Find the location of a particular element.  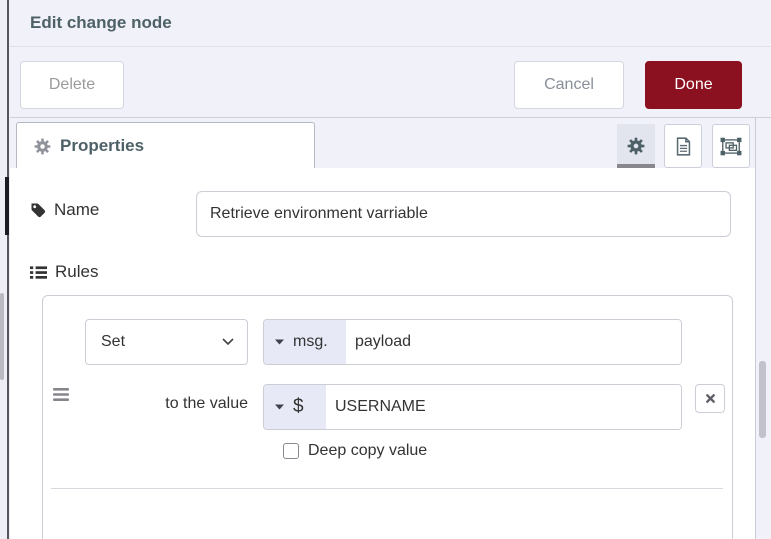

properties-view-button is located at coordinates (636, 146).